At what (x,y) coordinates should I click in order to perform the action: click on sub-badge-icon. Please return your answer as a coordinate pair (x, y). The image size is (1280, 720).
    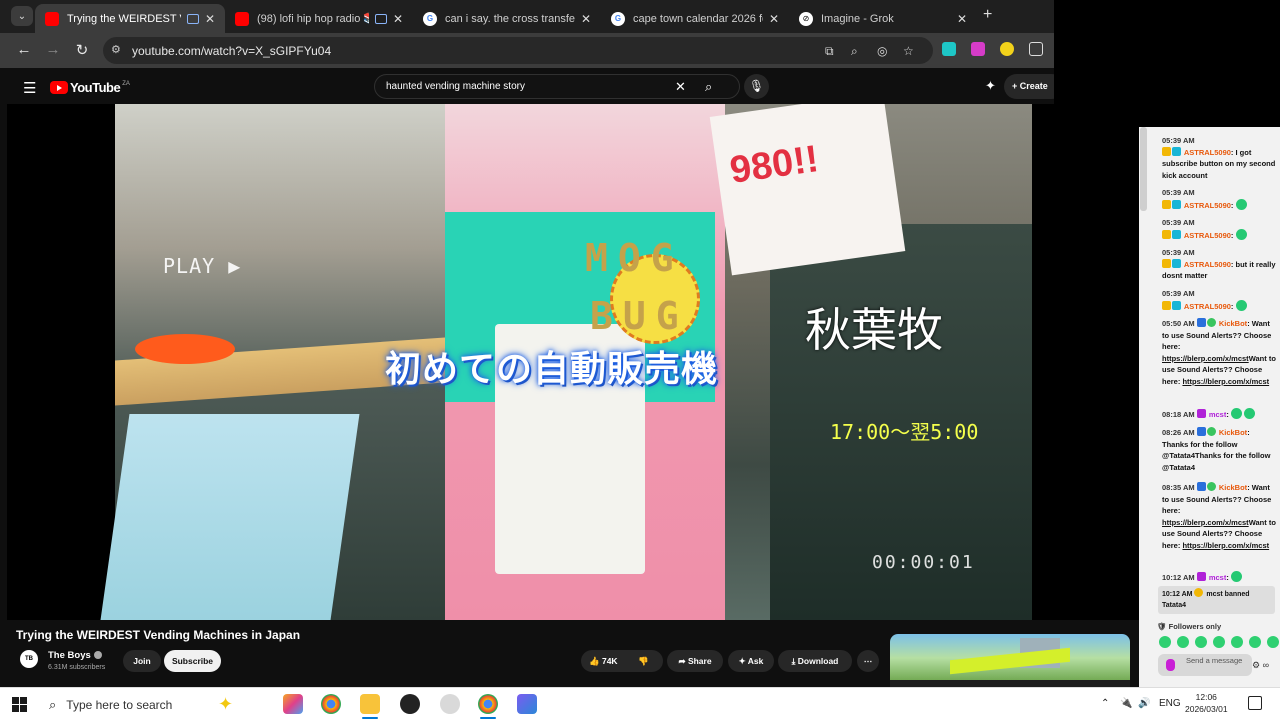
    Looking at the image, I should click on (1176, 234).